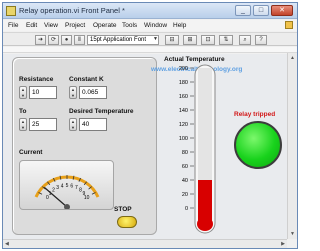 This screenshot has width=320, height=251. I want to click on gauge-tick-label: 6, so click(71, 187).